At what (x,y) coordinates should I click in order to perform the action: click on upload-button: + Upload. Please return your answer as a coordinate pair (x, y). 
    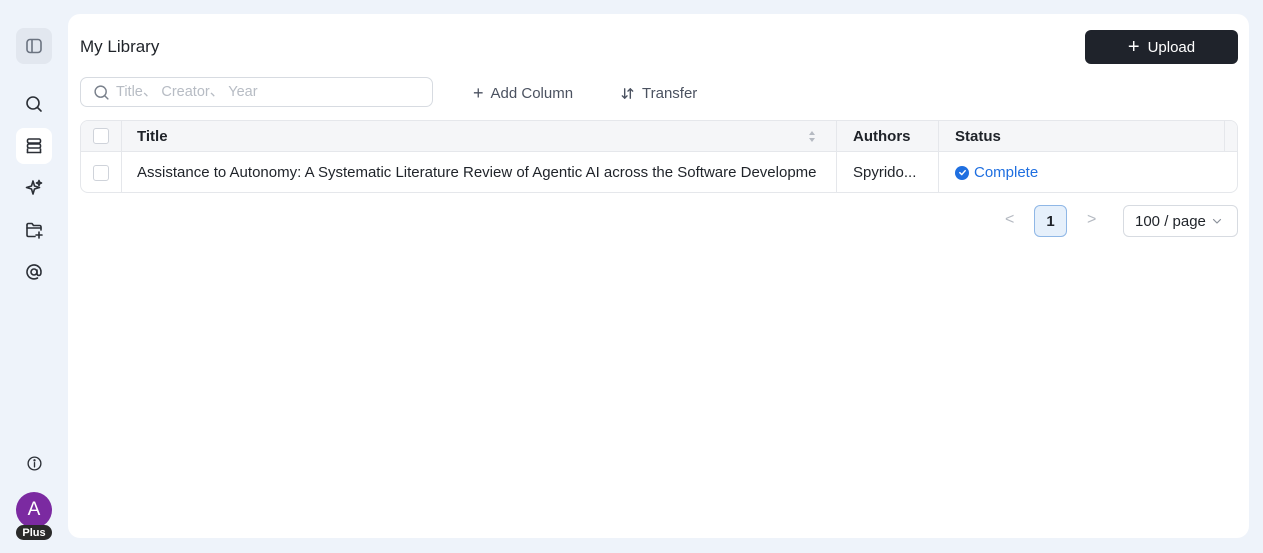
    Looking at the image, I should click on (1161, 47).